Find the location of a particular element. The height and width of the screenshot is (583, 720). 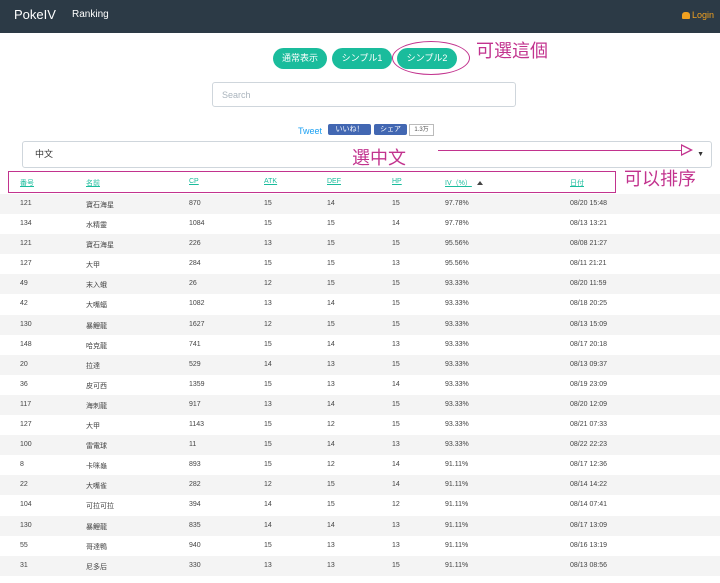

cell-cp: 870 is located at coordinates (195, 203).